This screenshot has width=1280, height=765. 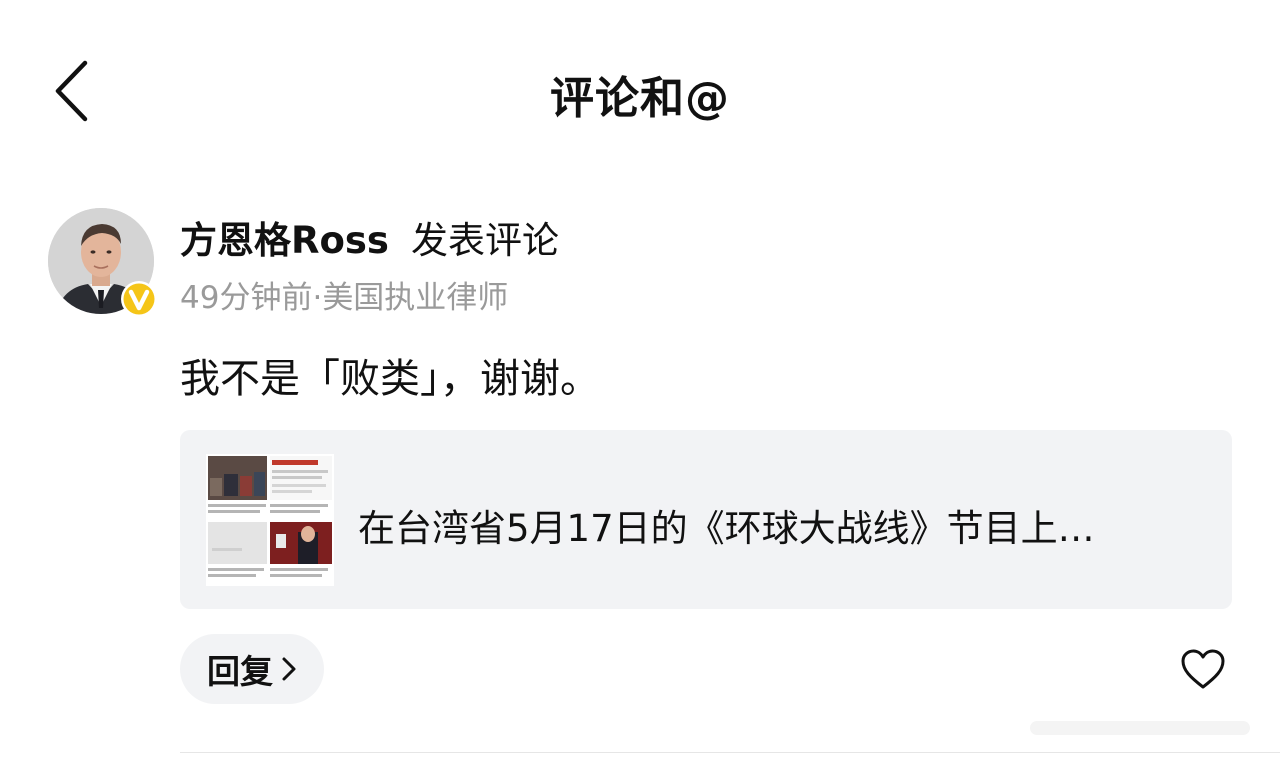 I want to click on page-title: 评论和@, so click(x=640, y=98).